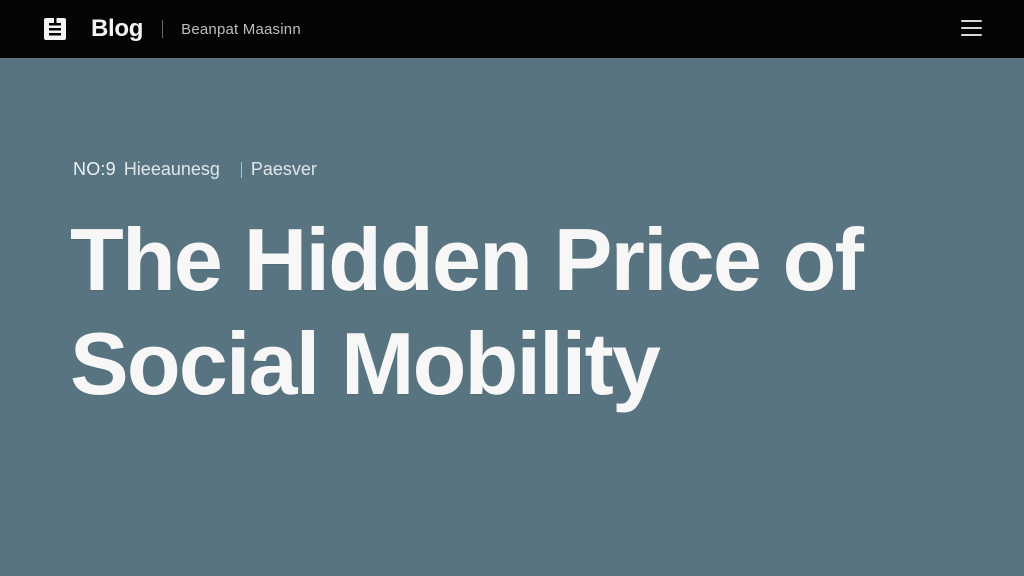  I want to click on article-title-line-2: Social Mobility, so click(365, 363).